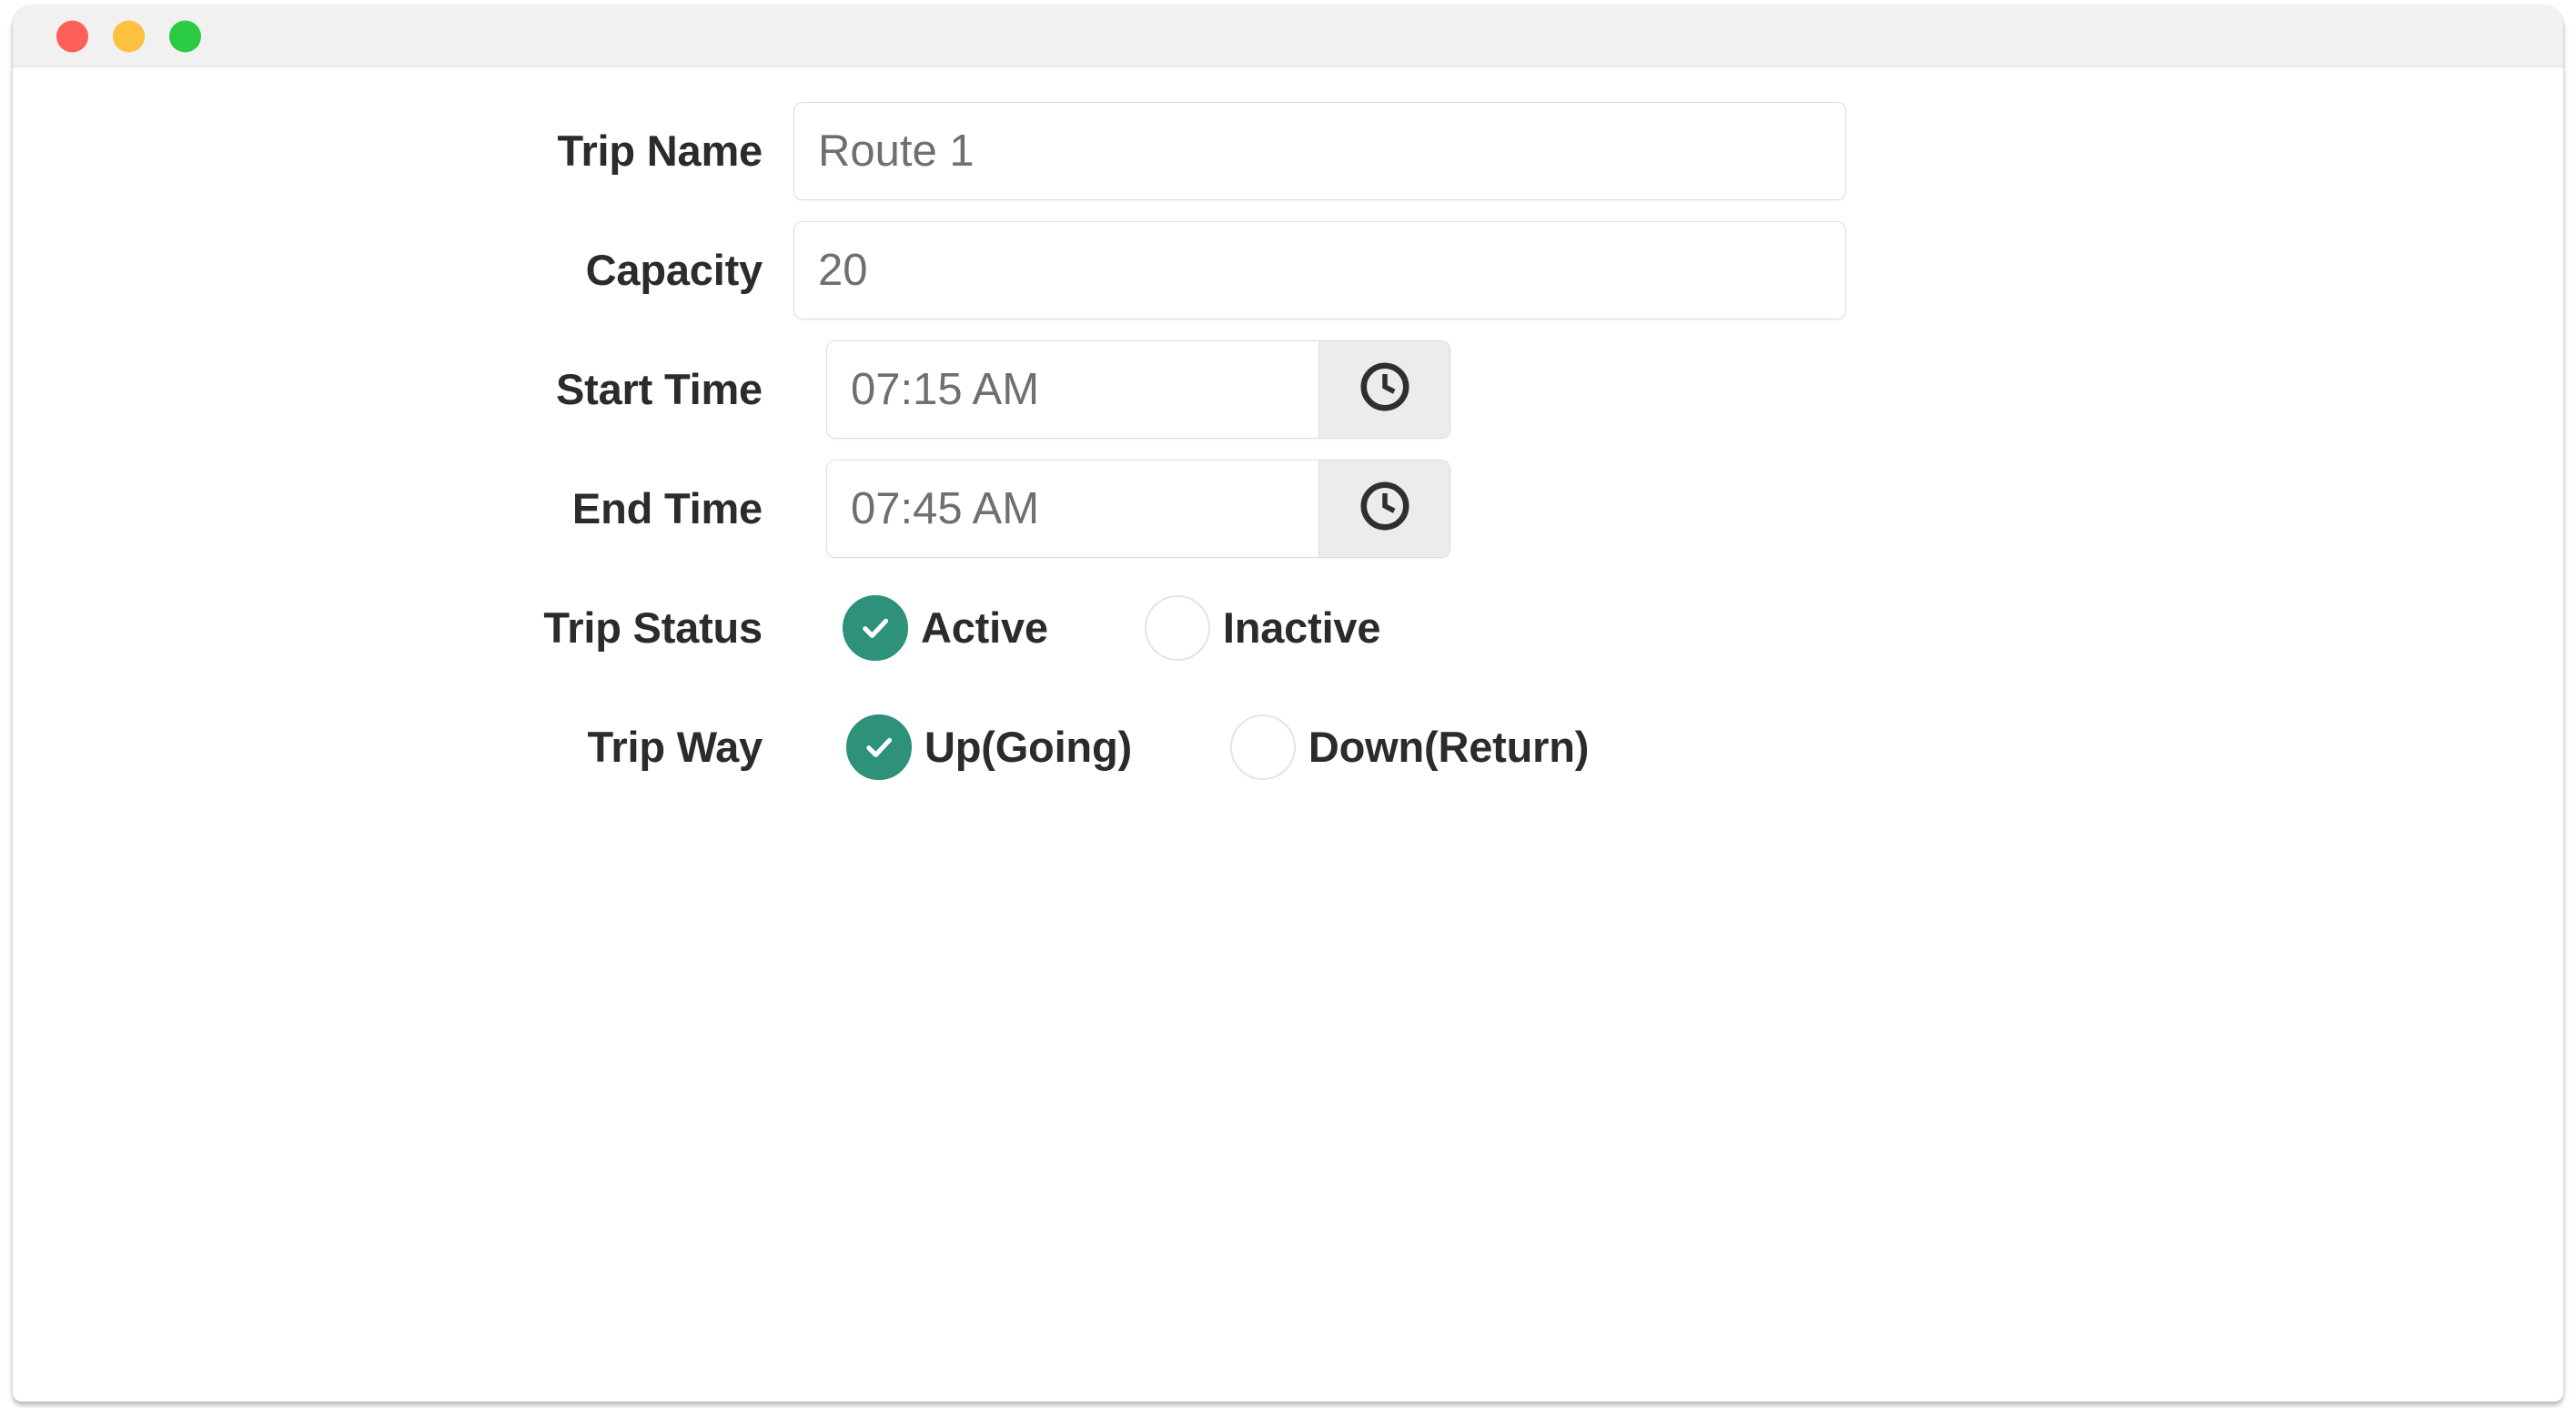 Image resolution: width=2576 pixels, height=1408 pixels. I want to click on trip-status-radio-group: Active Inactive, so click(1087, 627).